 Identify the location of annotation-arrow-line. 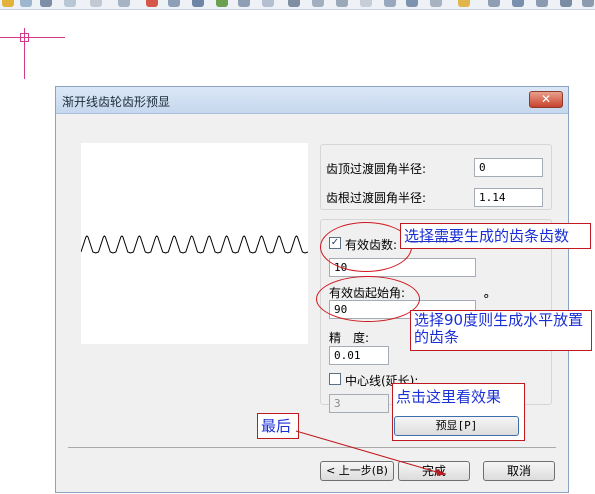
(368, 452).